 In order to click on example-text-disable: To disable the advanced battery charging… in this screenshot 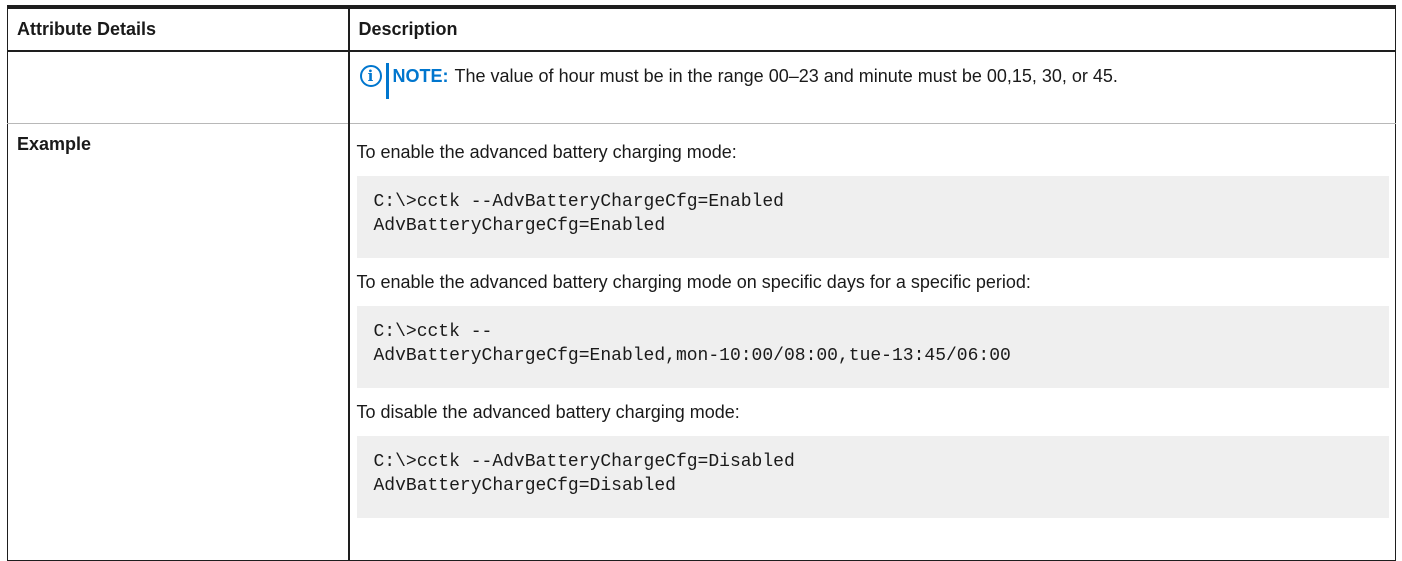, I will do `click(548, 412)`.